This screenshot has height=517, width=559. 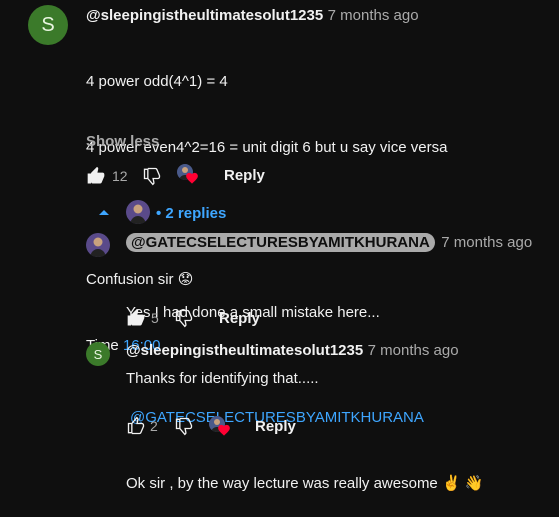 I want to click on like-count: 5, so click(x=155, y=318).